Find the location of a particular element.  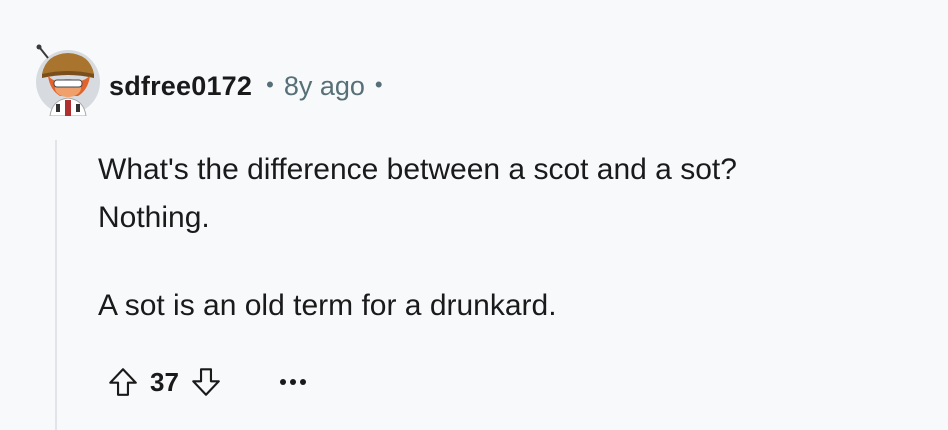

downvote-button is located at coordinates (206, 382).